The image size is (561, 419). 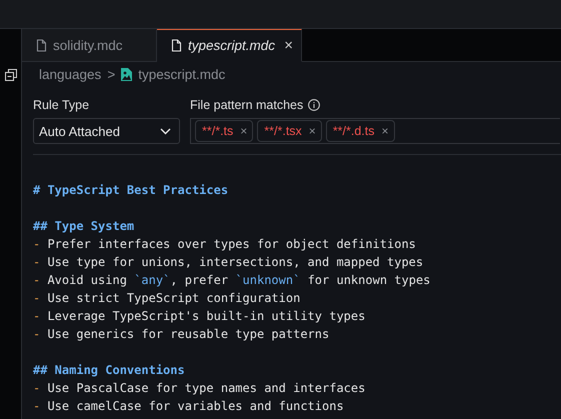 What do you see at coordinates (224, 244) in the screenshot?
I see `markdown-list-item: - Prefer interfaces over types for object definitions` at bounding box center [224, 244].